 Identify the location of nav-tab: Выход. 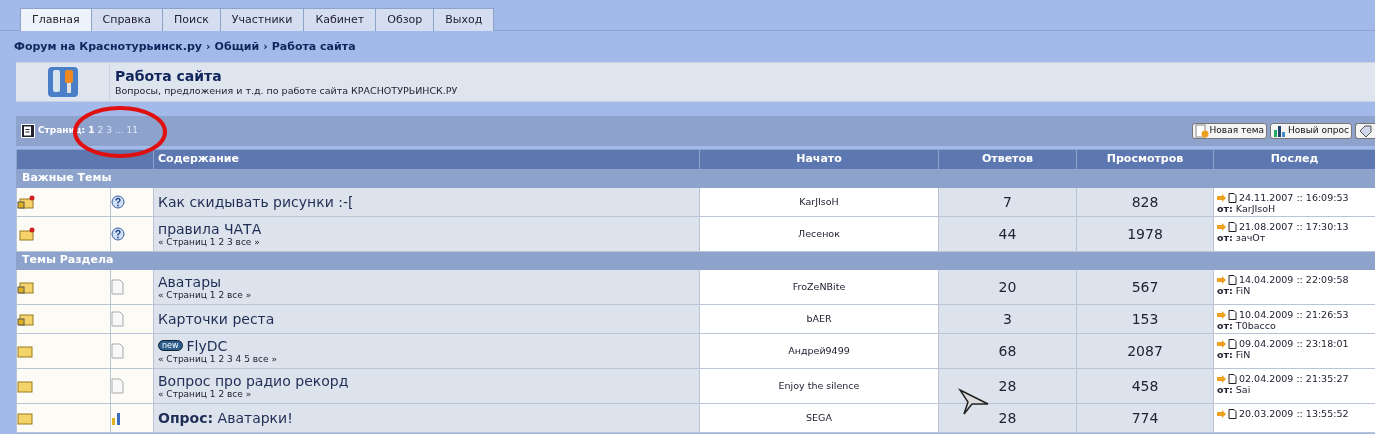
(464, 19).